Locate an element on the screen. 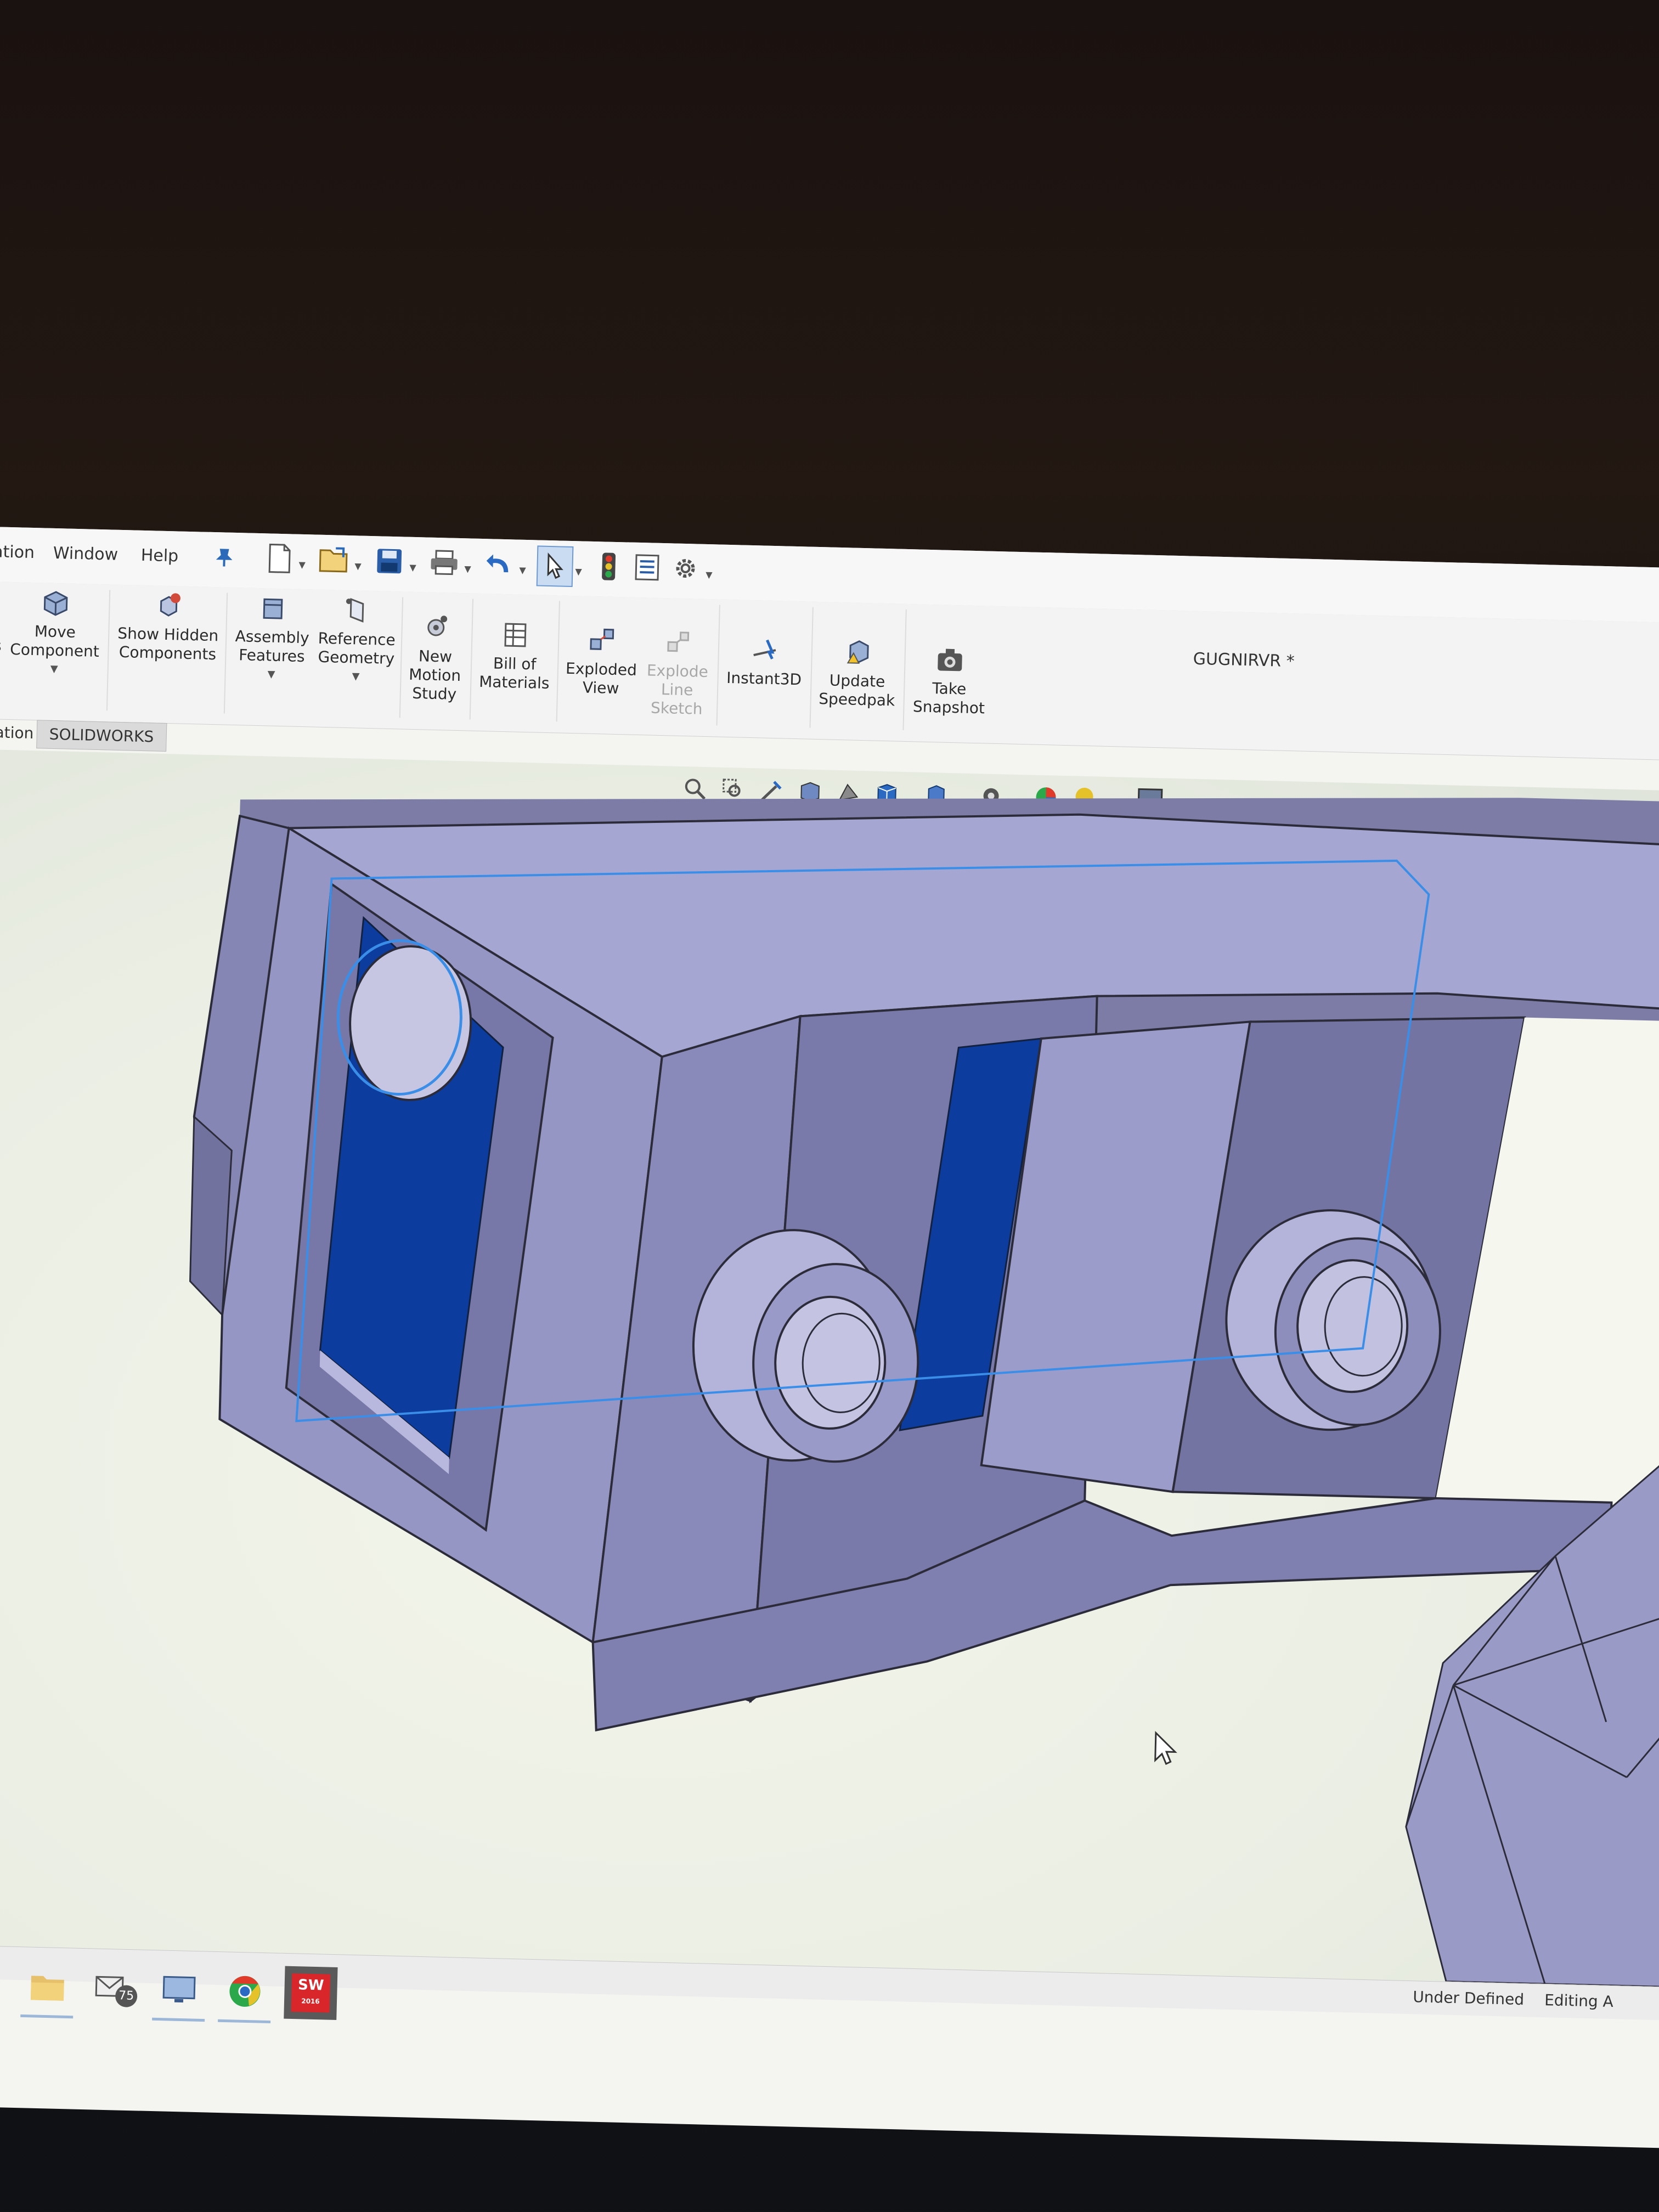 The height and width of the screenshot is (2212, 1659). show-hidden-components-label: Show Hidden Components is located at coordinates (168, 644).